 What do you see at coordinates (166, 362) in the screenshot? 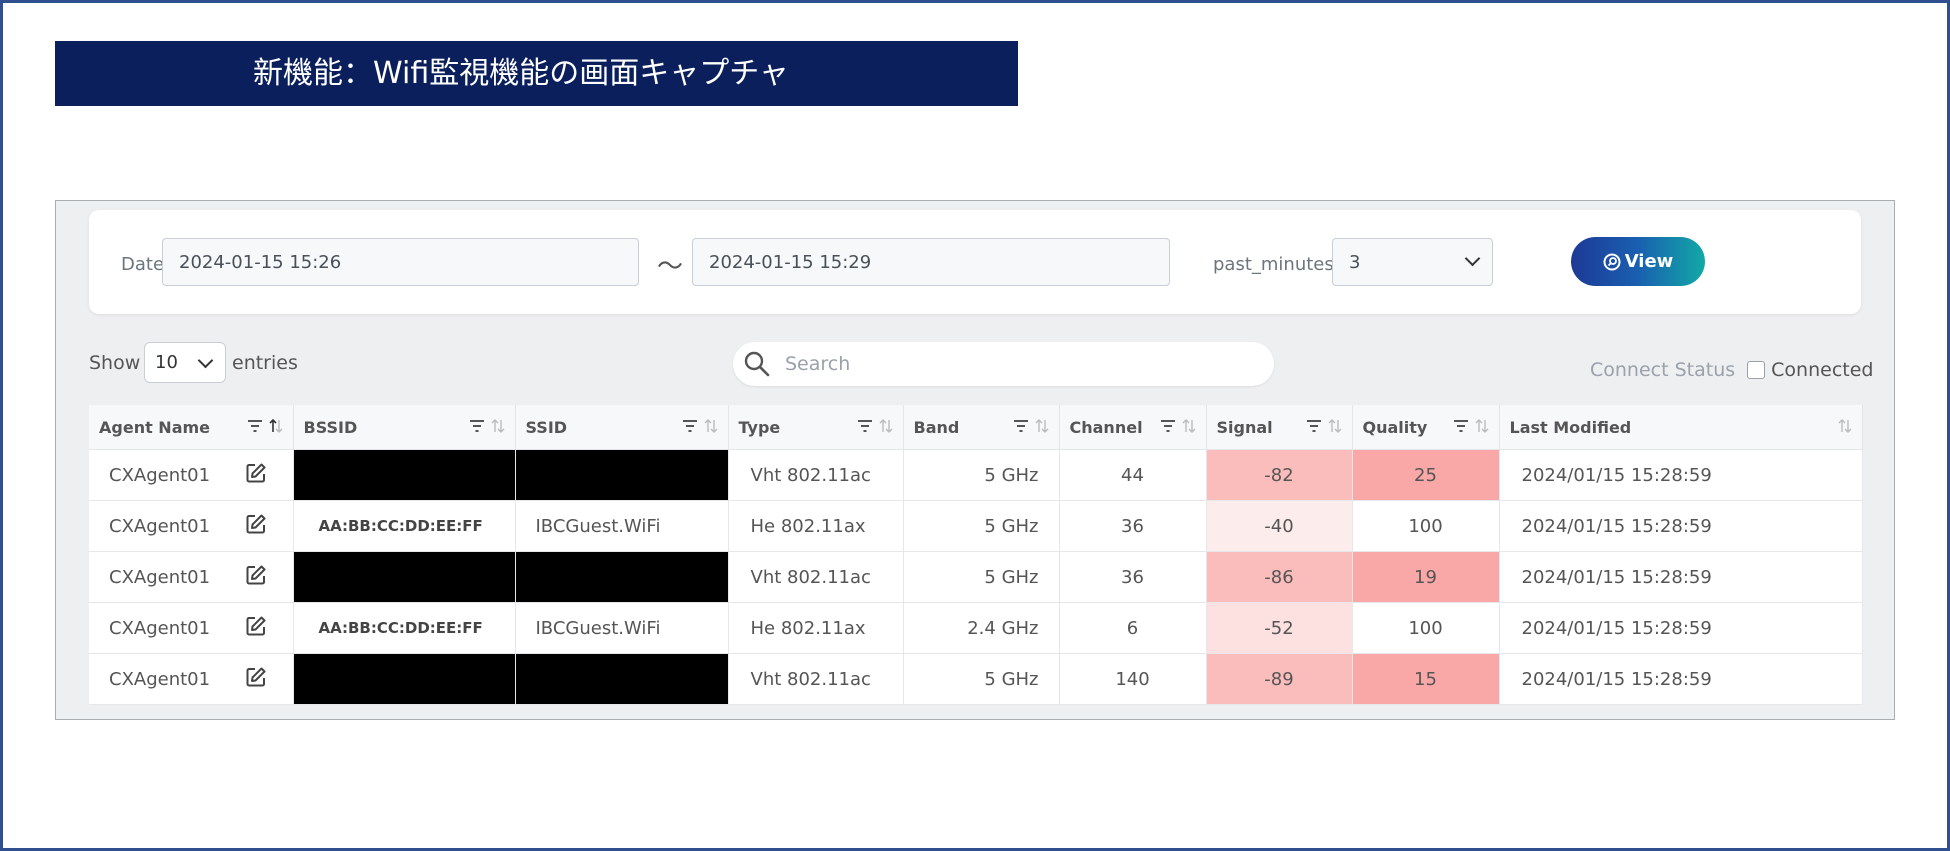
I see `entries-value: 10` at bounding box center [166, 362].